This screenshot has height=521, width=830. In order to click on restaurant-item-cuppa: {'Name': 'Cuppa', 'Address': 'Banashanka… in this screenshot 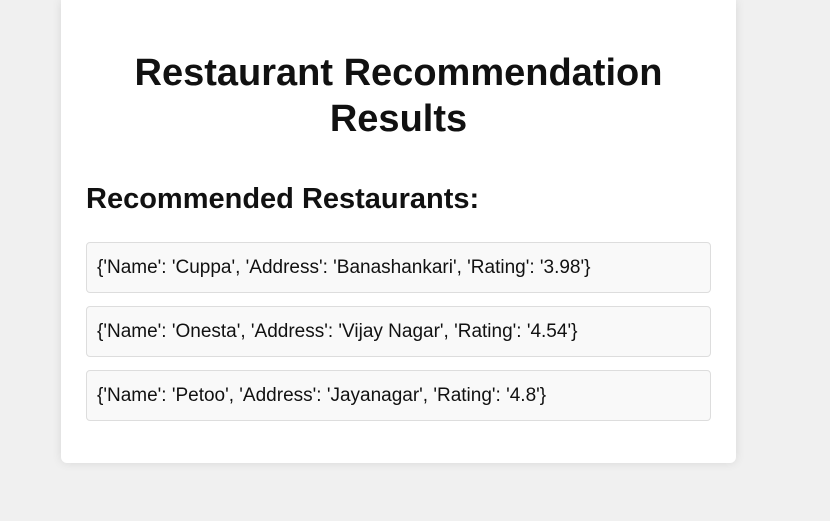, I will do `click(398, 267)`.